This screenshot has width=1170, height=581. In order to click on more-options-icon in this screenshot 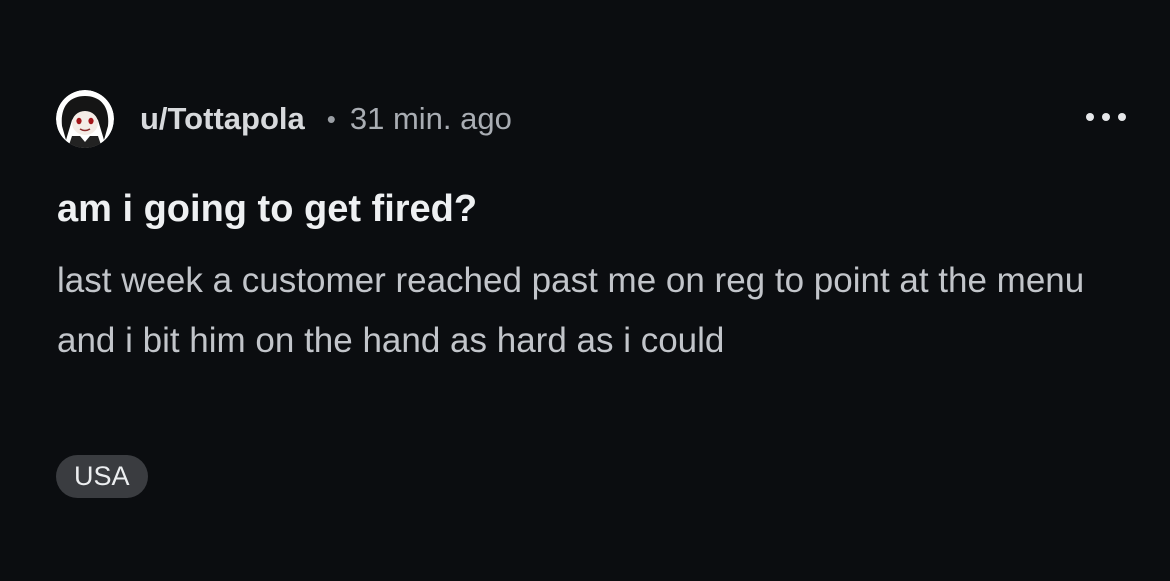, I will do `click(1106, 117)`.